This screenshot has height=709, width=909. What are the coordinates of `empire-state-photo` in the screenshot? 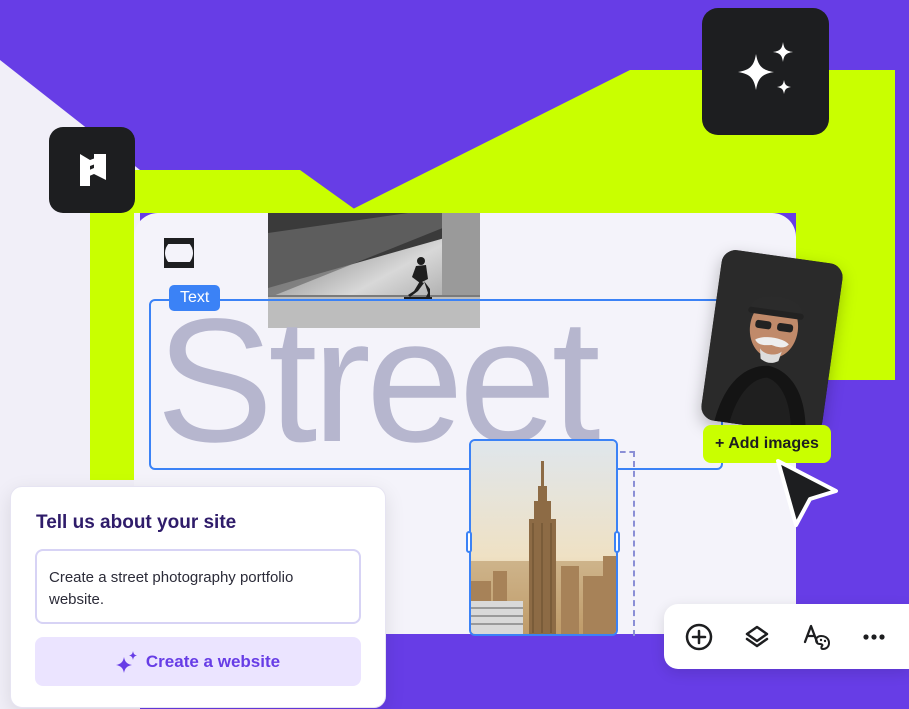 It's located at (543, 537).